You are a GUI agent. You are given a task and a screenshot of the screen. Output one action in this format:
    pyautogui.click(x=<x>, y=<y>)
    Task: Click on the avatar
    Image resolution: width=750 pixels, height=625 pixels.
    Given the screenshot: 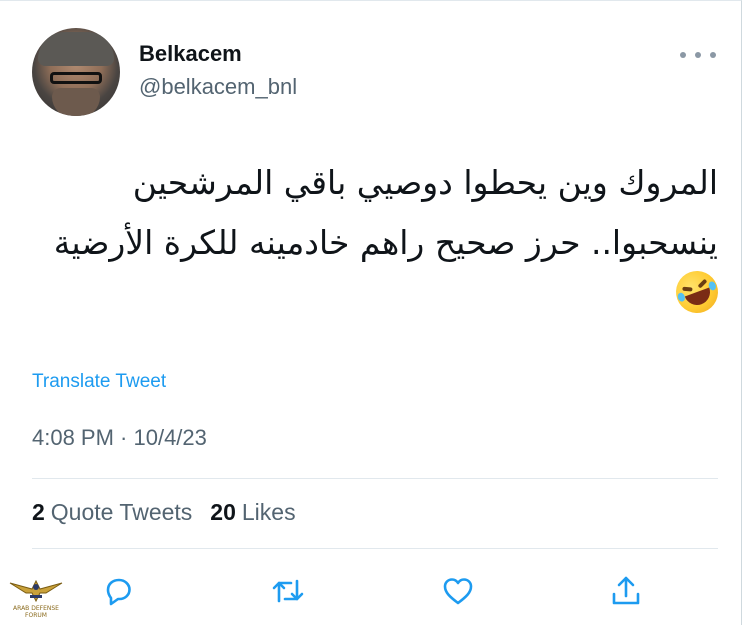 What is the action you would take?
    pyautogui.click(x=76, y=72)
    